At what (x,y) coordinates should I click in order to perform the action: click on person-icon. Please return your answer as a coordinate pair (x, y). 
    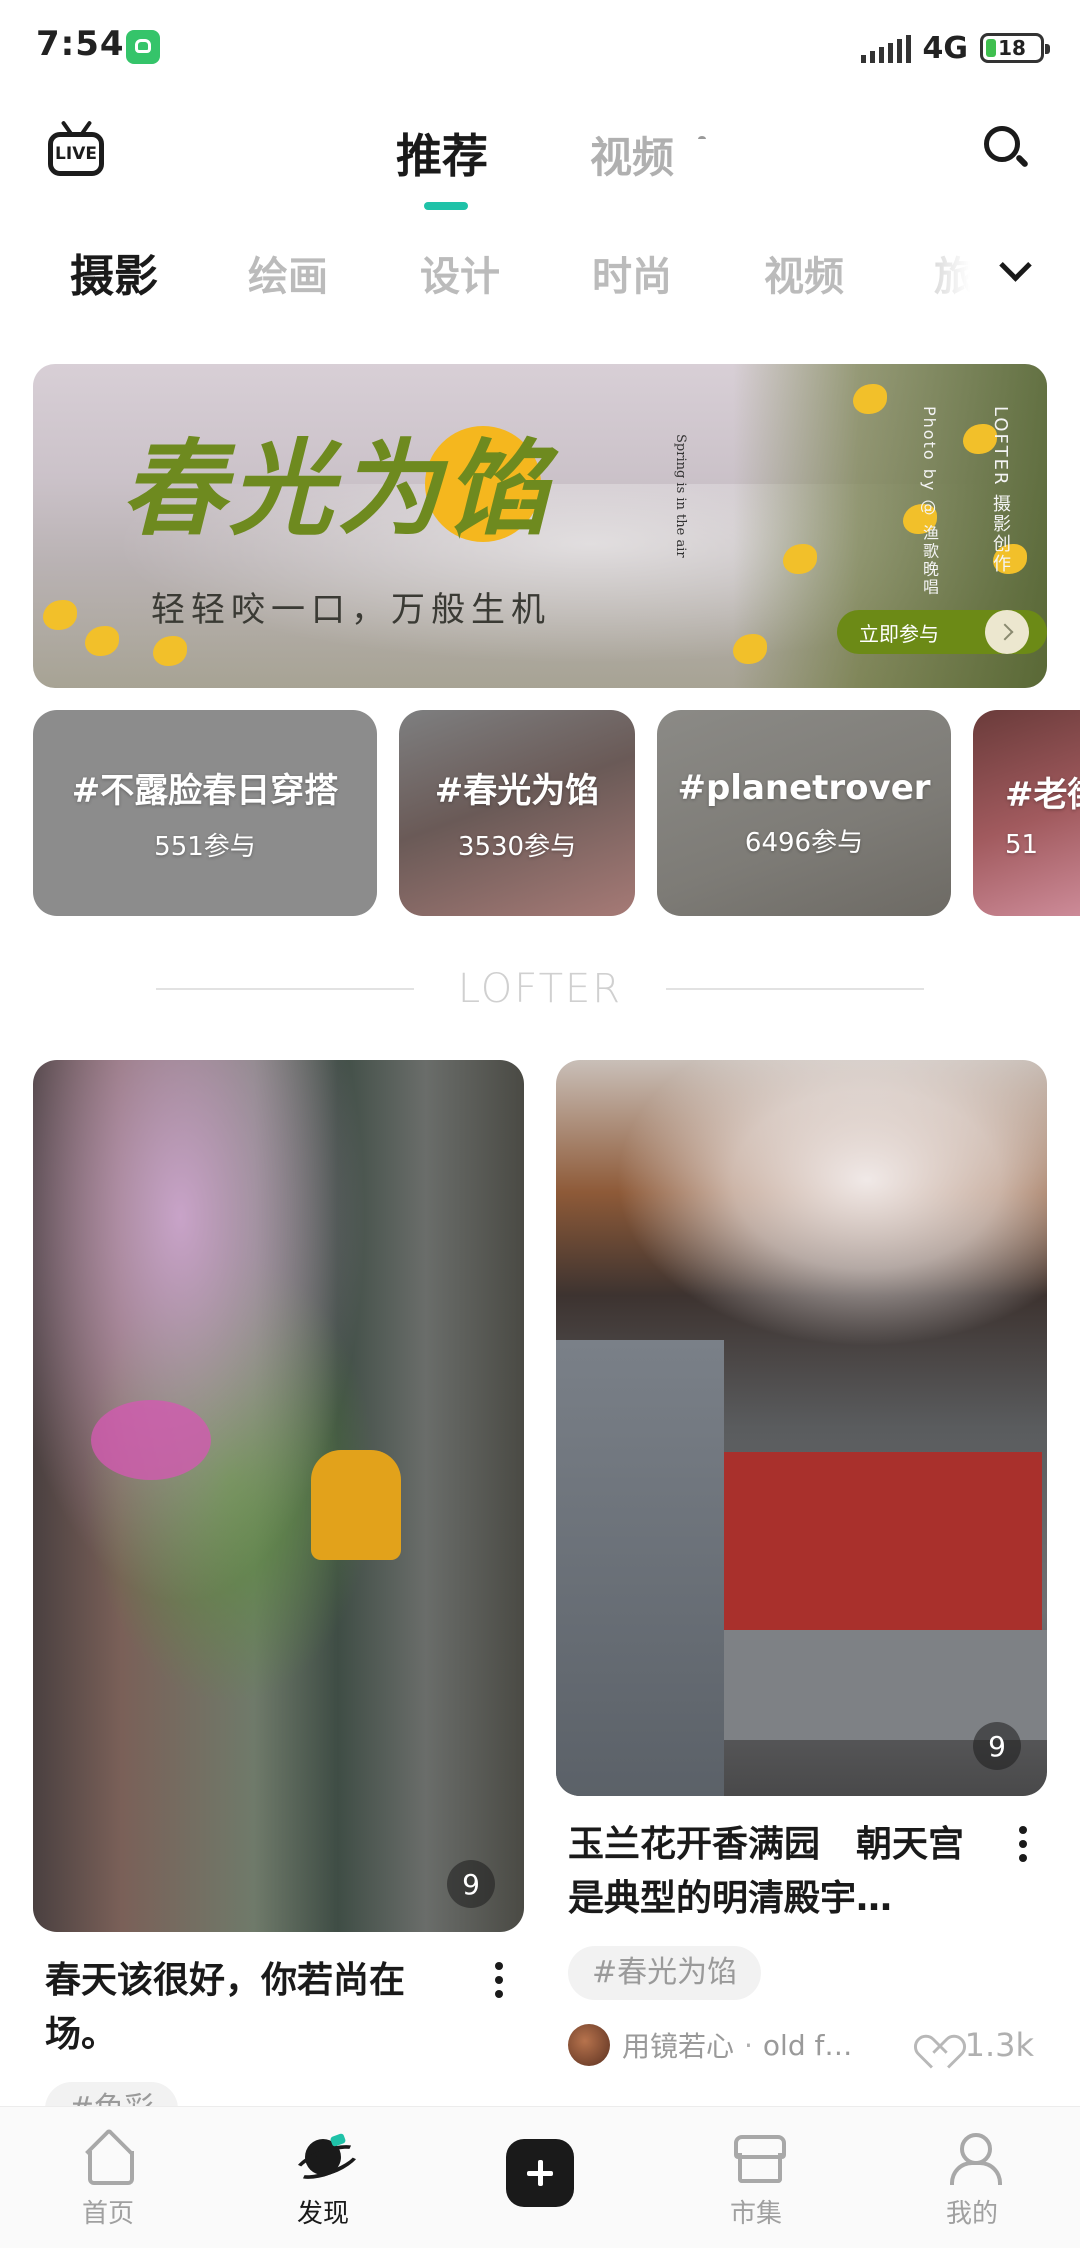
    Looking at the image, I should click on (973, 2157).